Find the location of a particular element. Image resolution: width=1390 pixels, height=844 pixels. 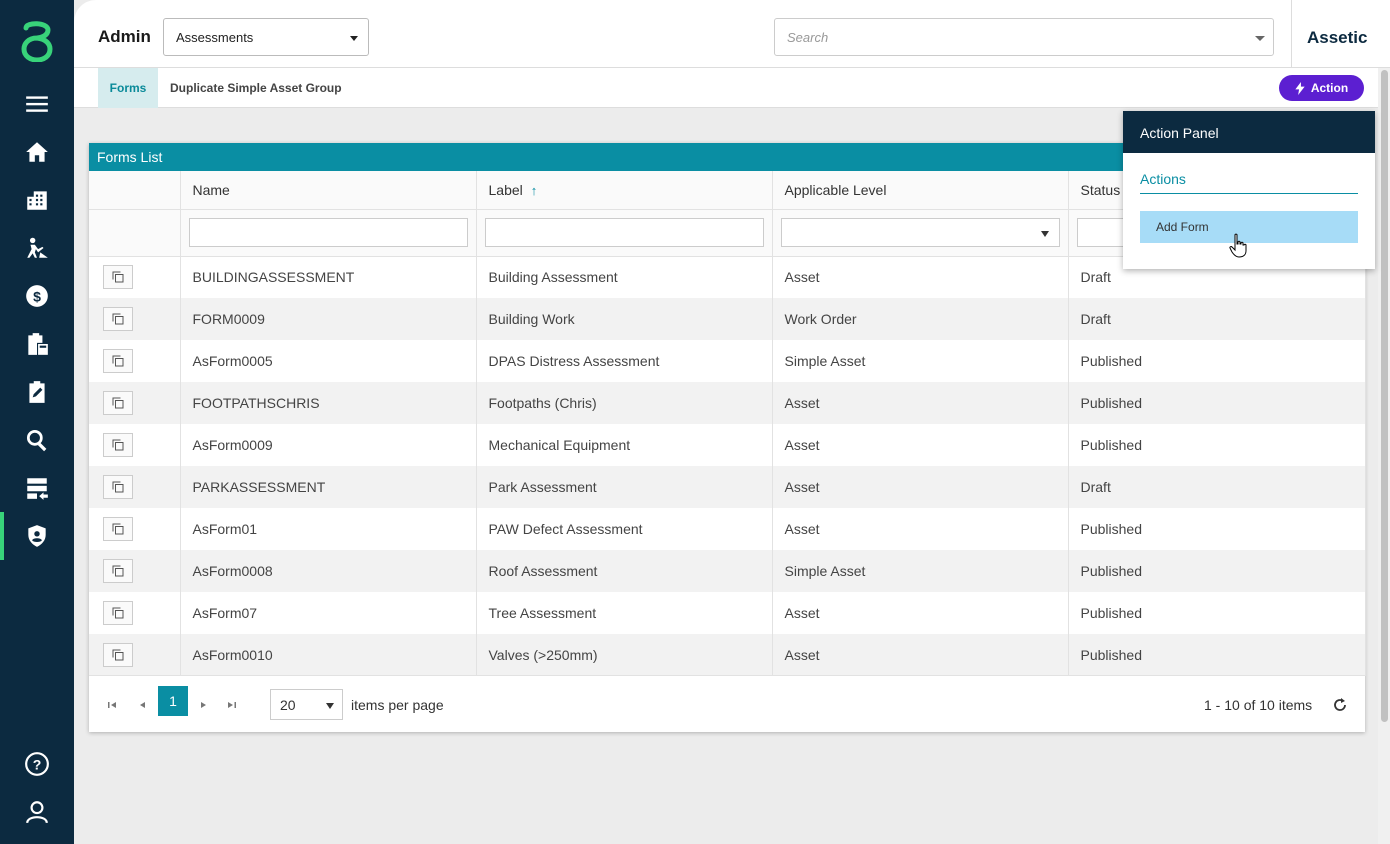

buildings-icon is located at coordinates (37, 200).